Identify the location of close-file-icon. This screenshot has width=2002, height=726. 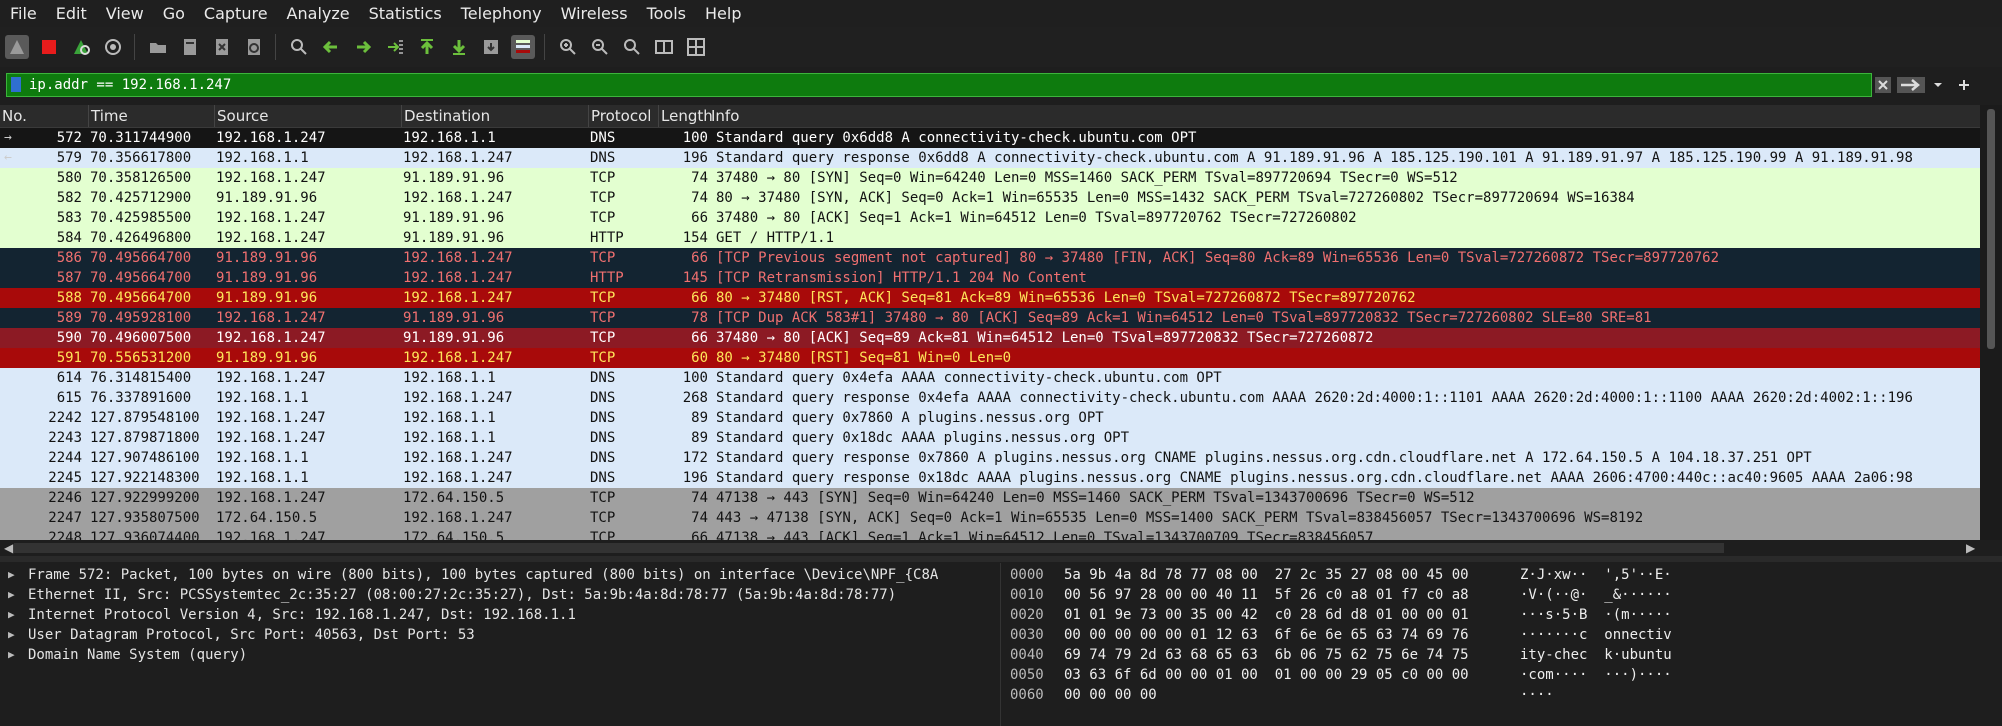
(222, 47).